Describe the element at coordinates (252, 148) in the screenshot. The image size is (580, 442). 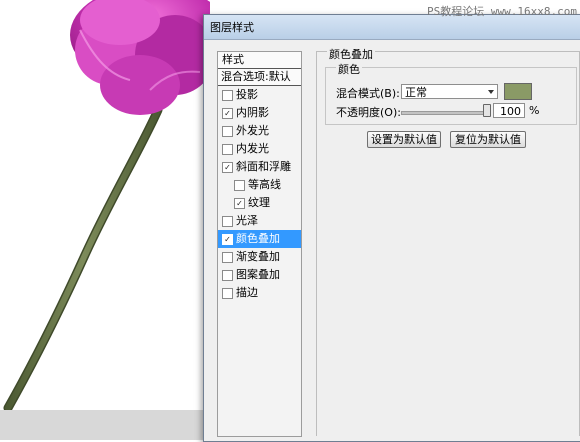
I see `style-item-label: 内发光` at that location.